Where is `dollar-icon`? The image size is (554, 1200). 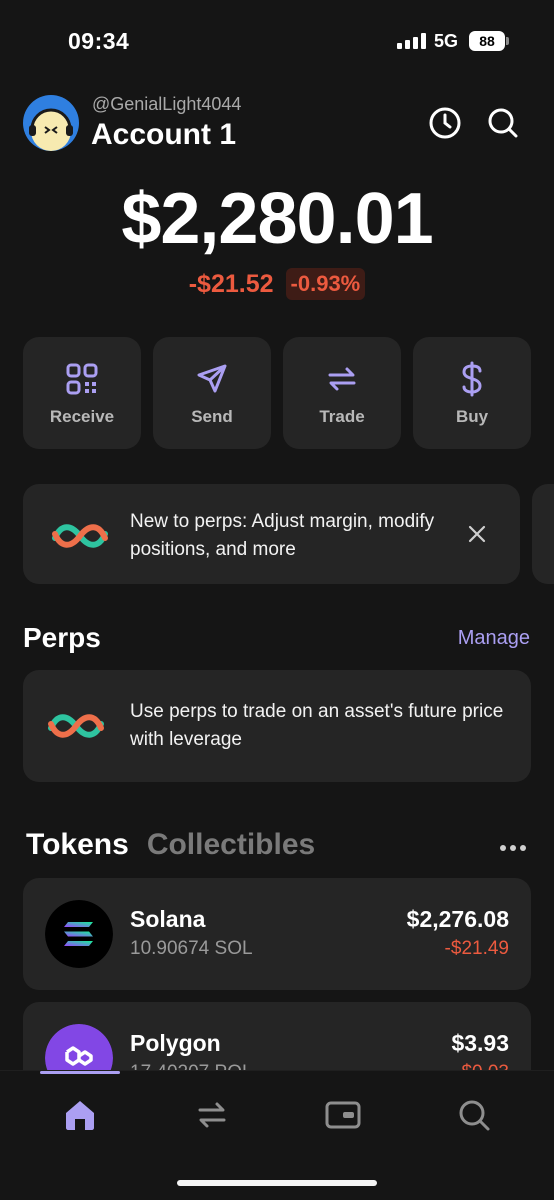 dollar-icon is located at coordinates (472, 379).